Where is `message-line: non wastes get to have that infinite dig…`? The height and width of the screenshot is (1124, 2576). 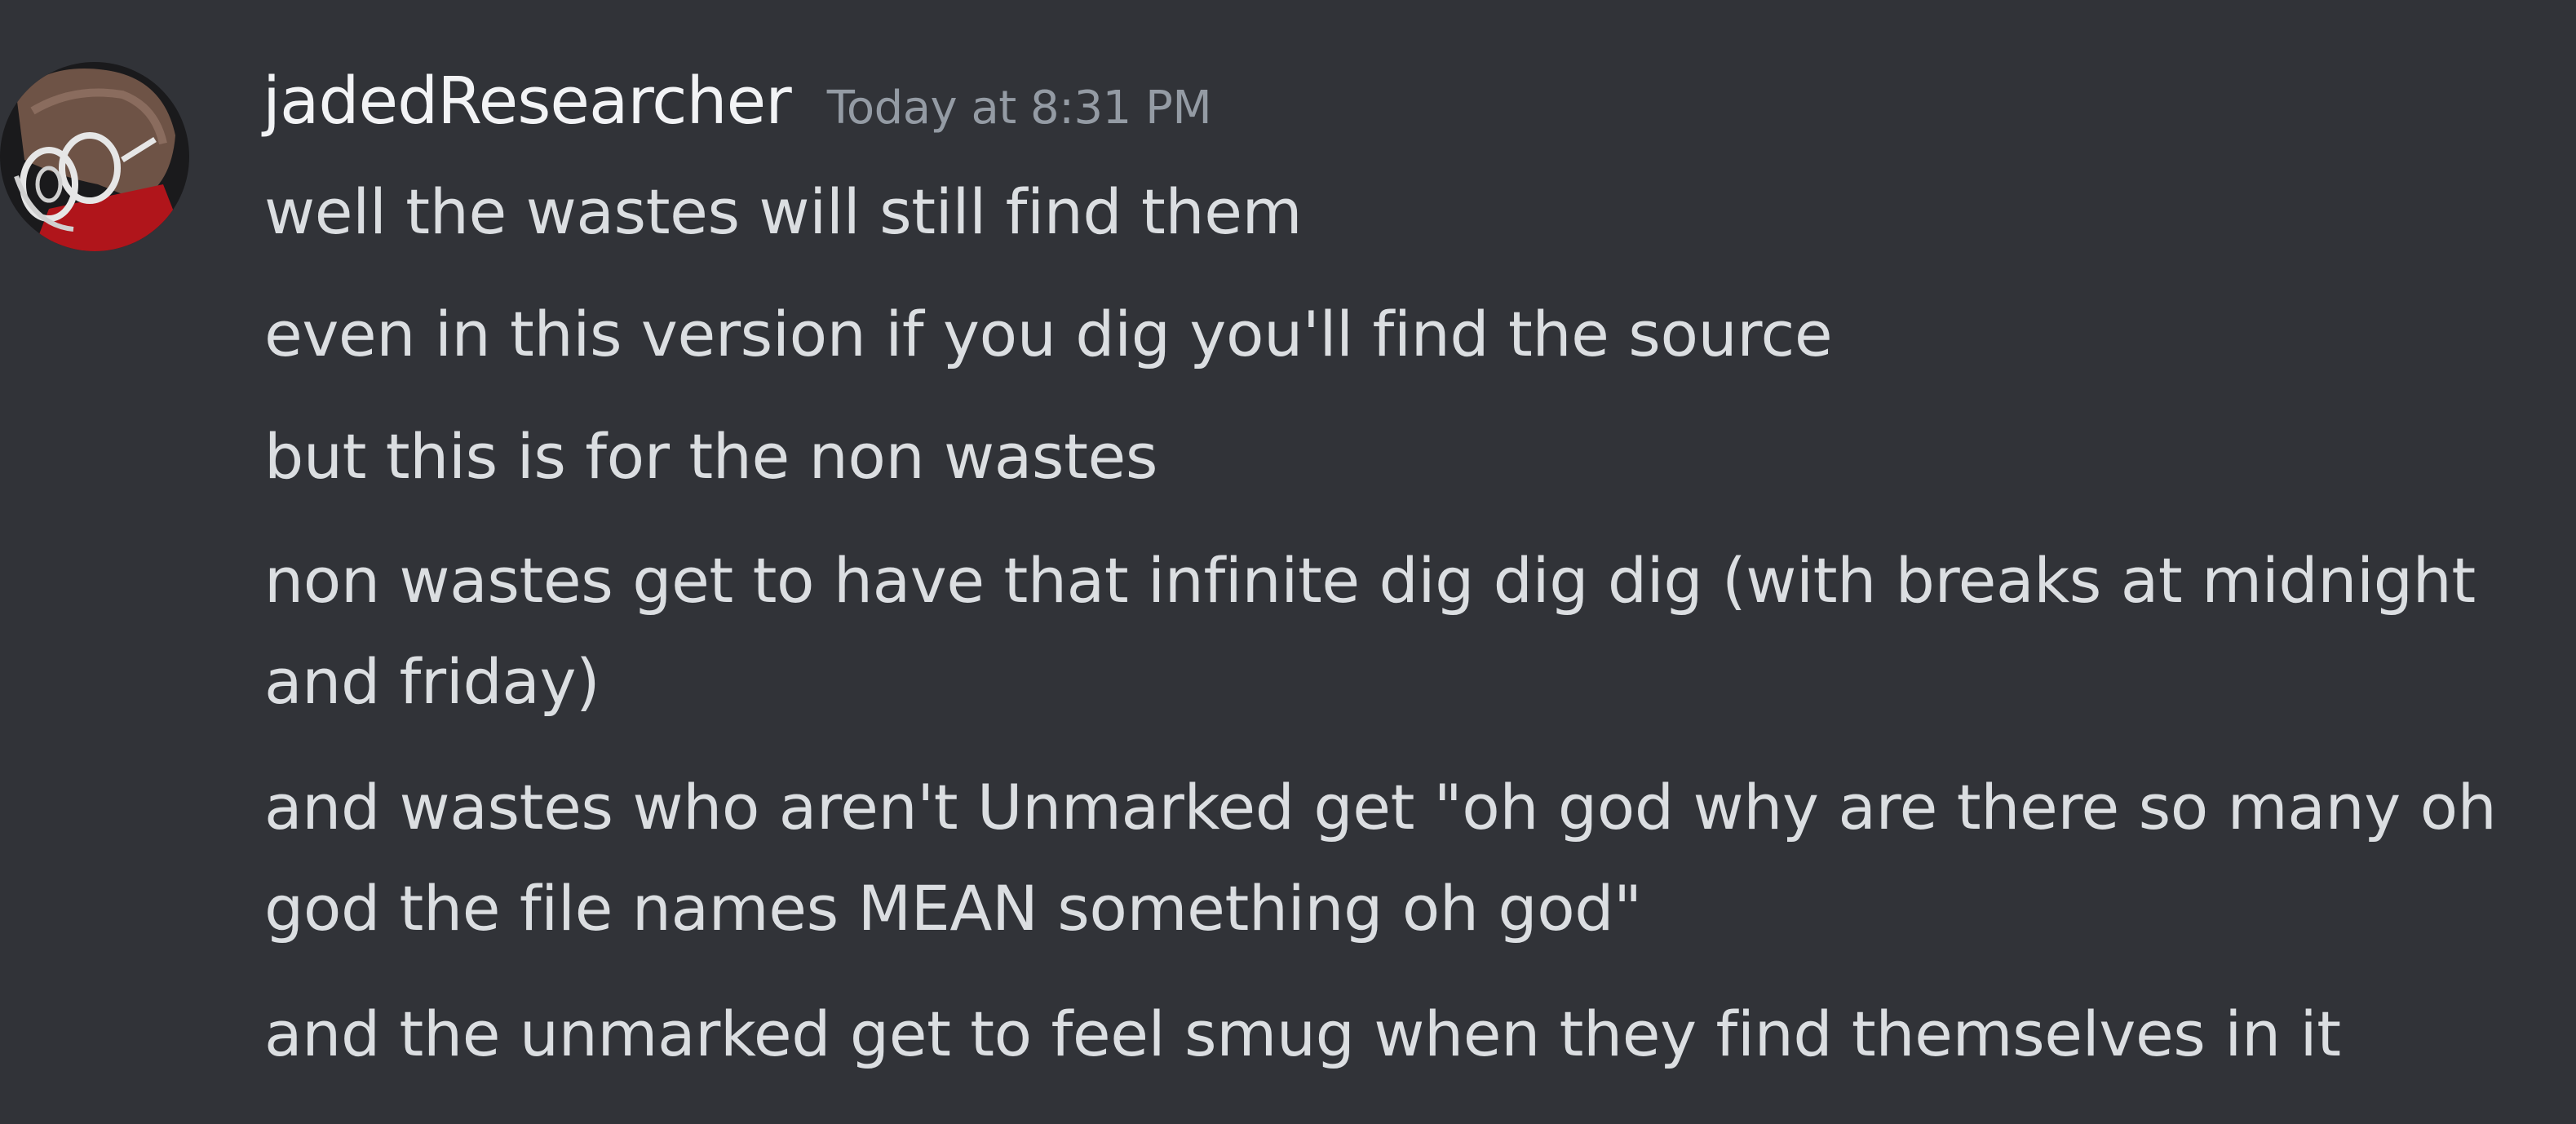 message-line: non wastes get to have that infinite dig… is located at coordinates (1370, 581).